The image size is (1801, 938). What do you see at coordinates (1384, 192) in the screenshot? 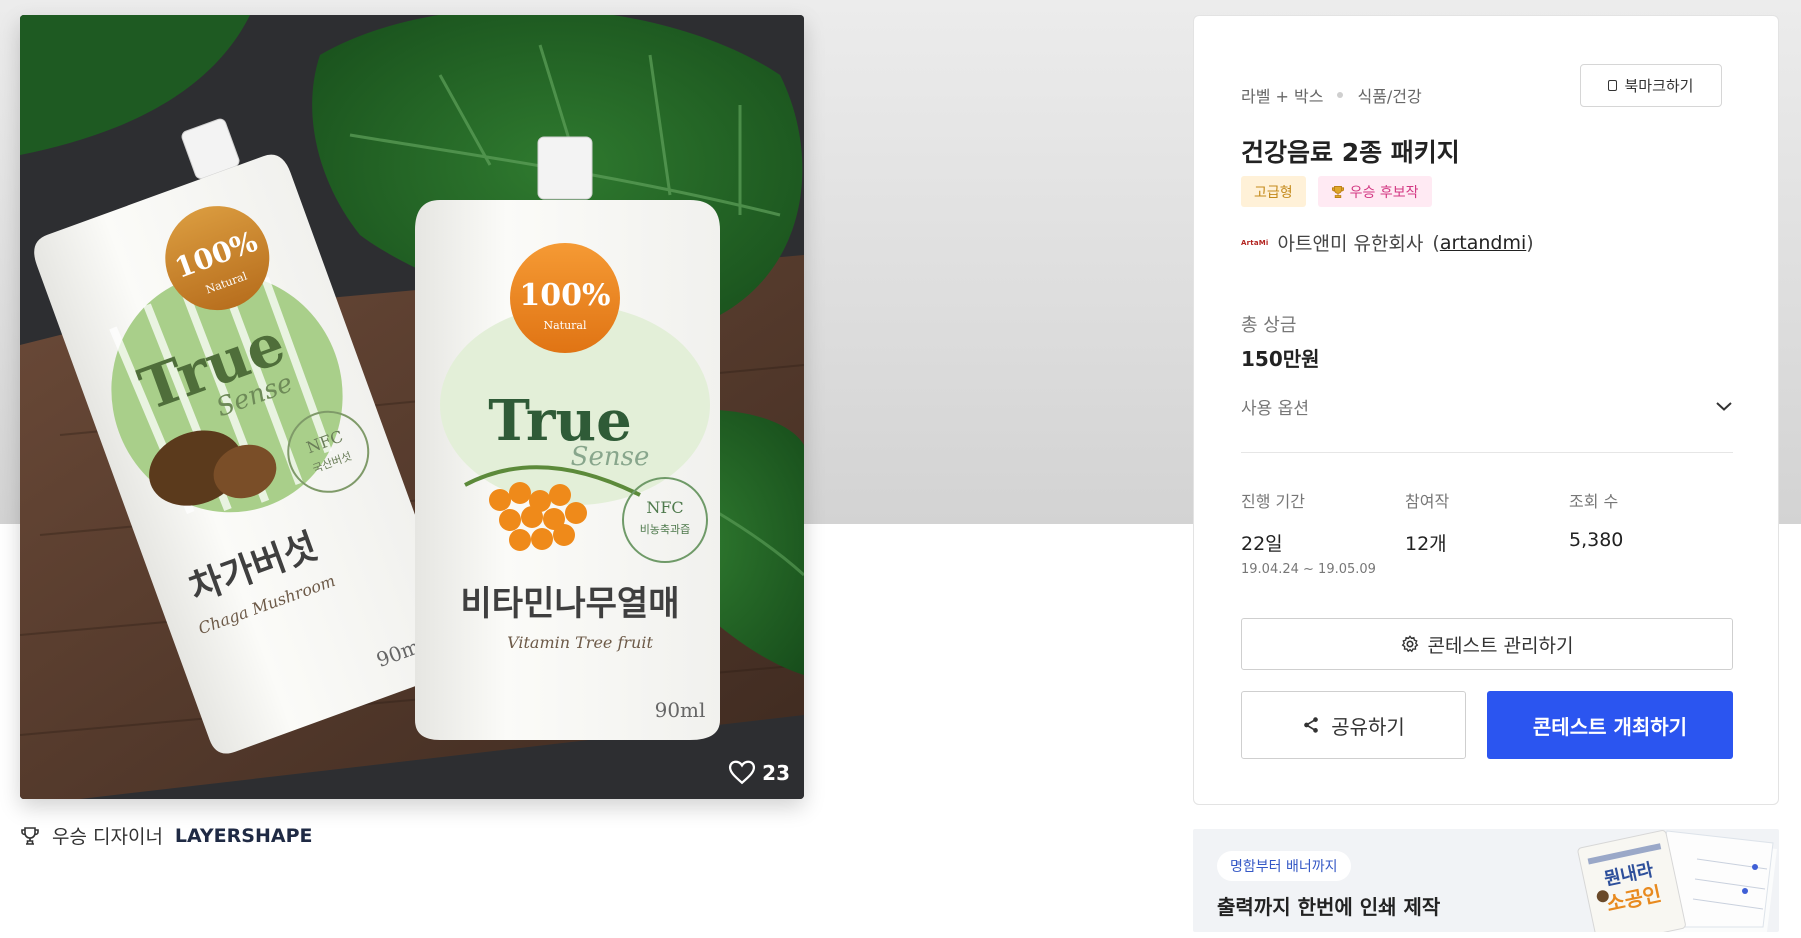
I see `badge-finalist-label: 우승 후보작` at bounding box center [1384, 192].